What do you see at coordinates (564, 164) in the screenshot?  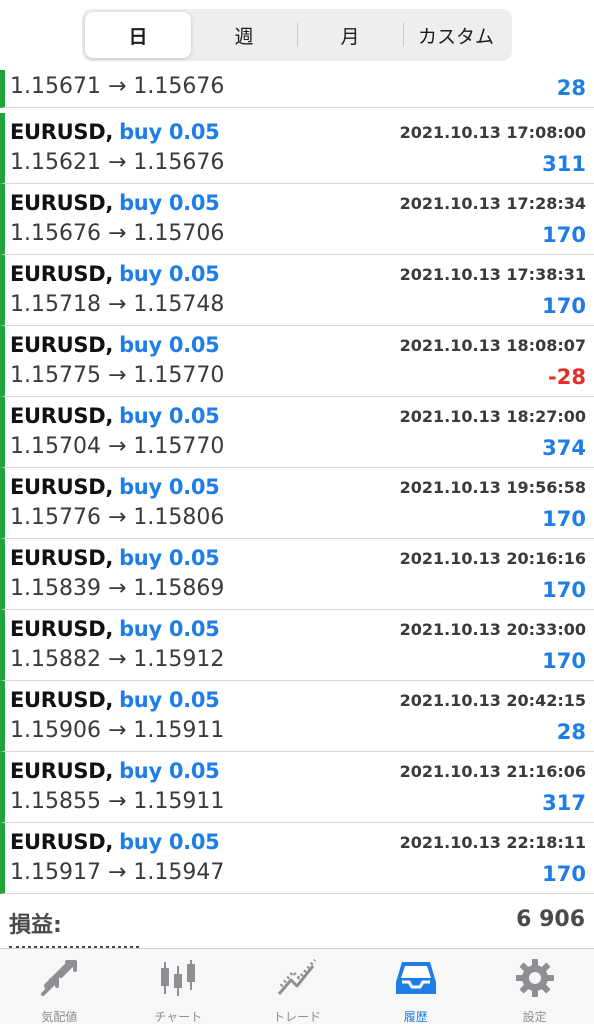 I see `deal-profit: 311` at bounding box center [564, 164].